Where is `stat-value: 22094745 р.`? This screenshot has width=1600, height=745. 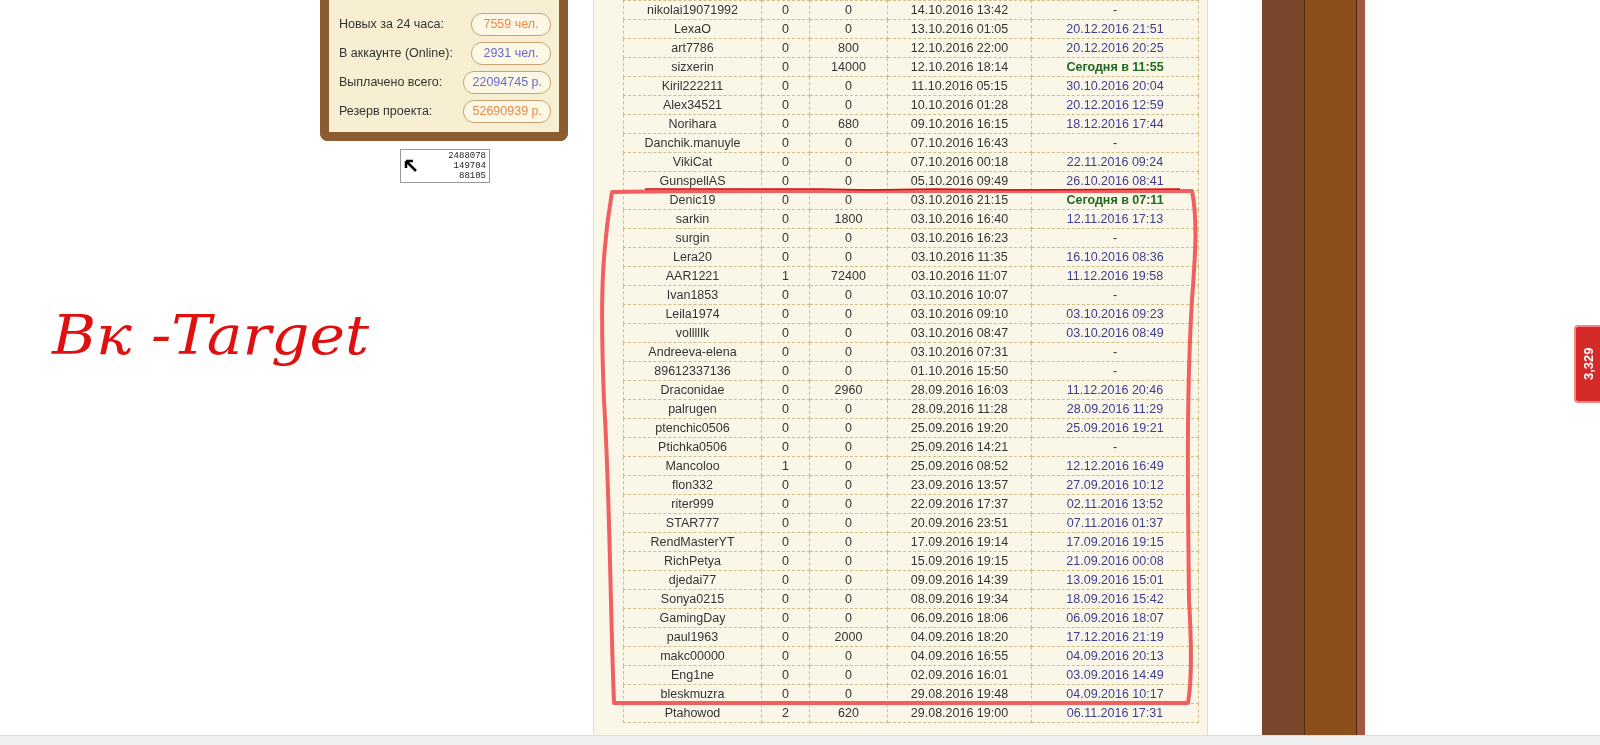 stat-value: 22094745 р. is located at coordinates (507, 82).